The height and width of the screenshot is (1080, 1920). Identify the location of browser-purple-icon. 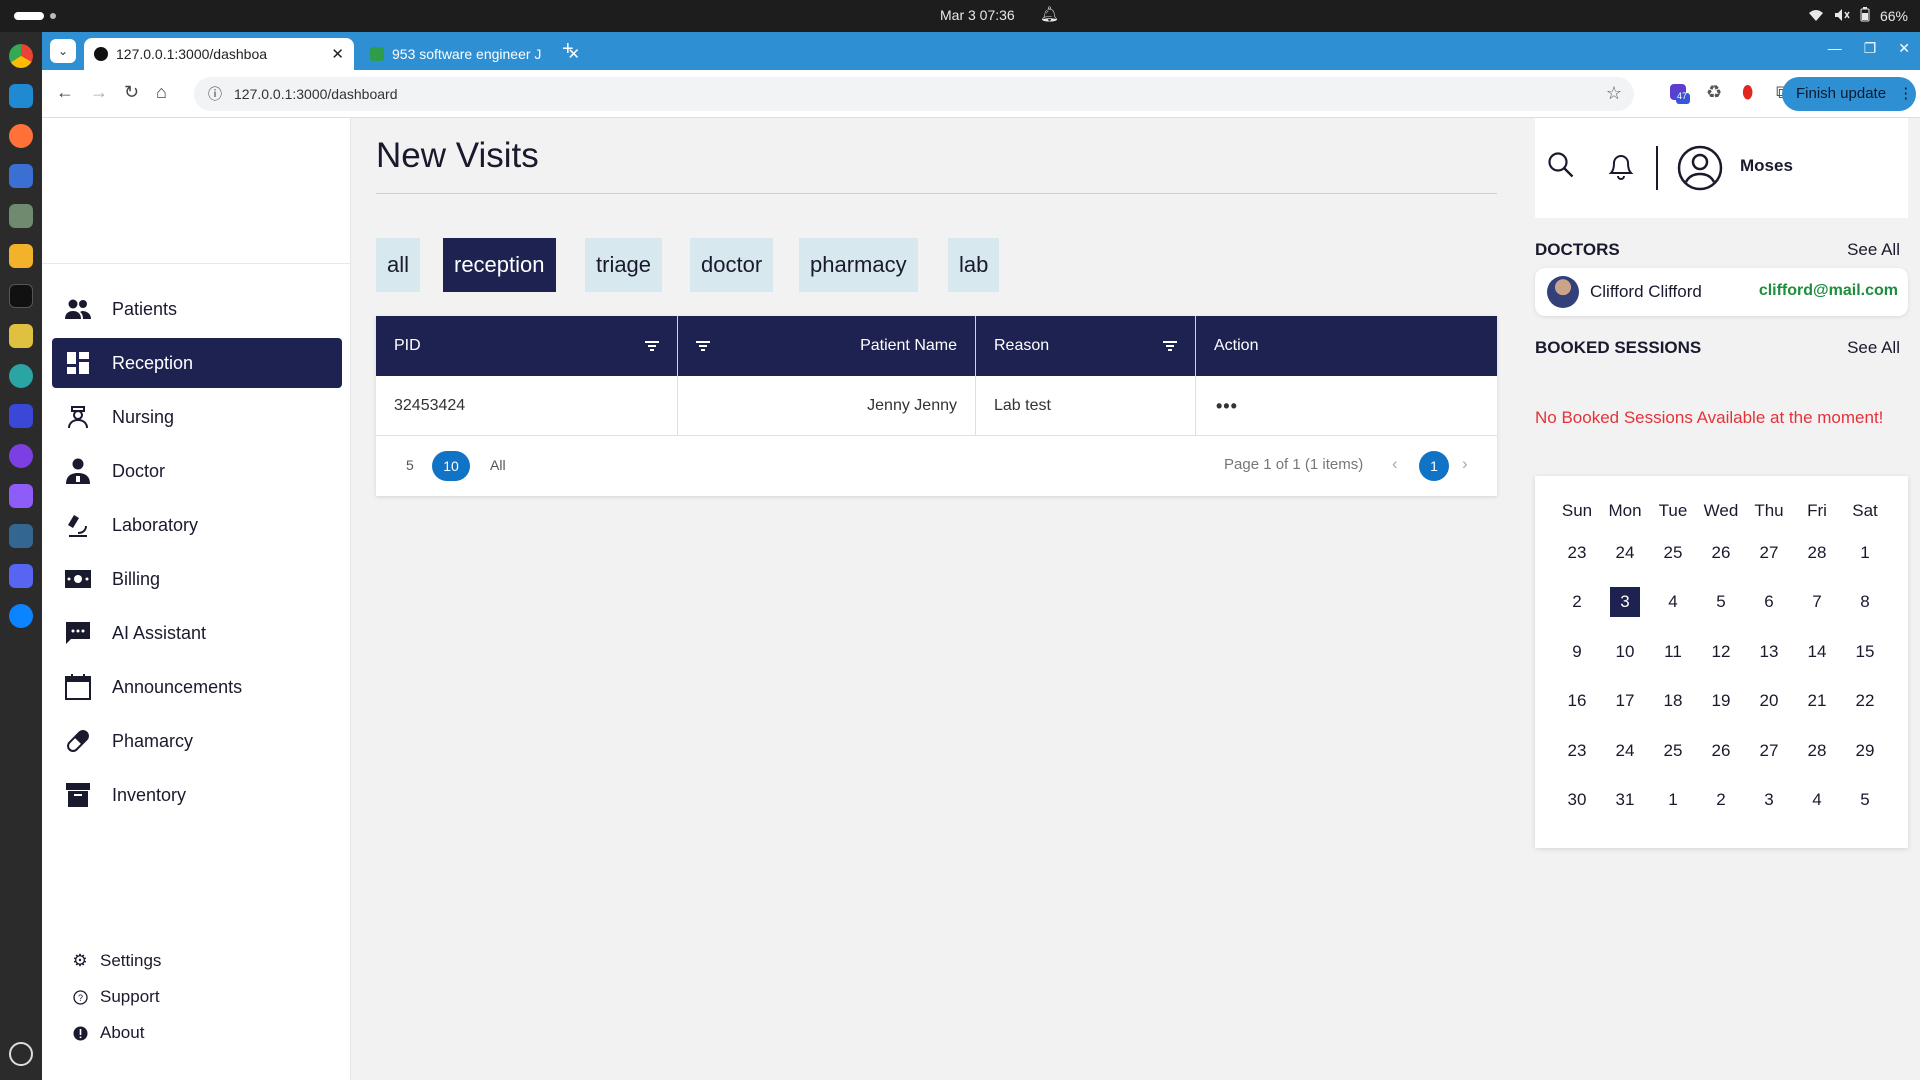
(21, 456).